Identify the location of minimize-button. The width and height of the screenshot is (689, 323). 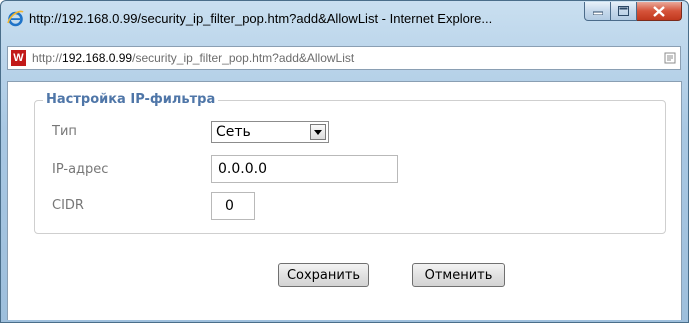
(597, 11).